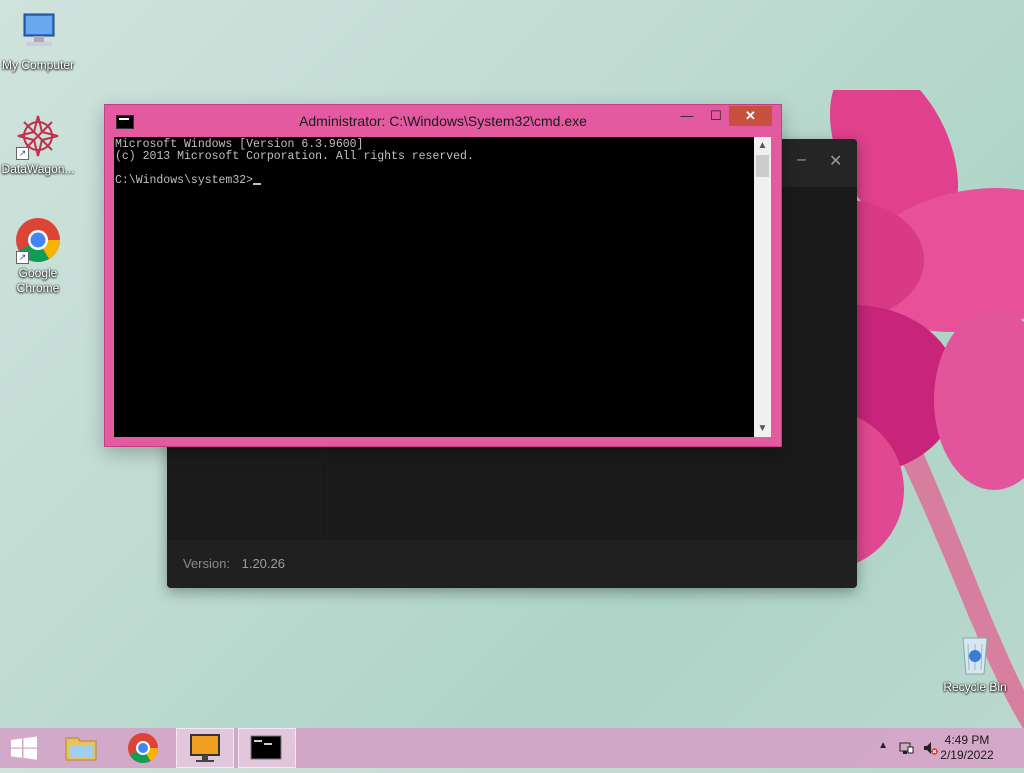  What do you see at coordinates (967, 755) in the screenshot?
I see `clock-date: 2/19/2022` at bounding box center [967, 755].